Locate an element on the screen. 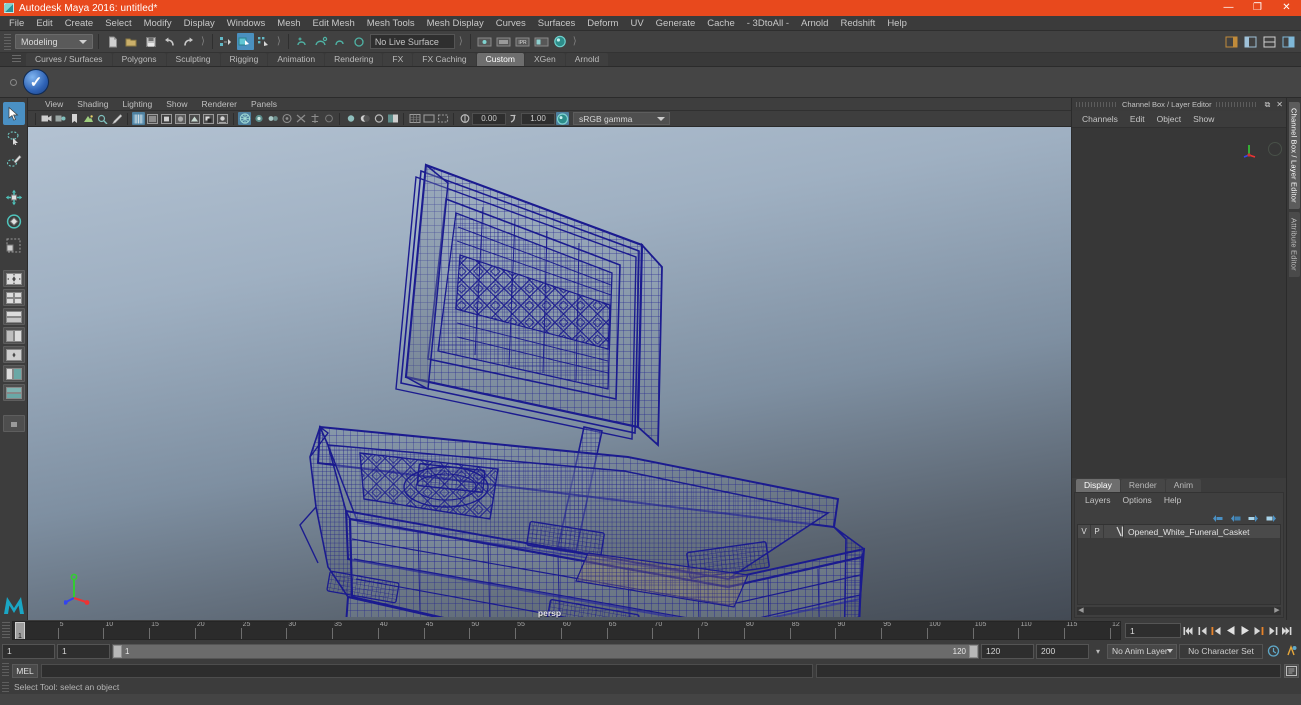 The height and width of the screenshot is (705, 1301). toolbar-grip is located at coordinates (7, 41).